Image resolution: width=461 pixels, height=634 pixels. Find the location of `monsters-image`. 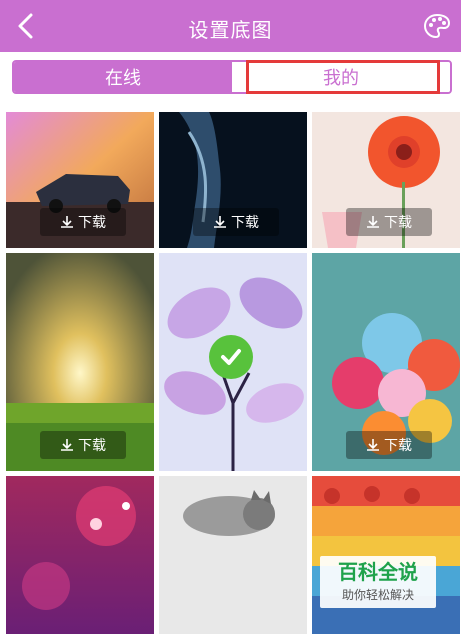

monsters-image is located at coordinates (386, 555).